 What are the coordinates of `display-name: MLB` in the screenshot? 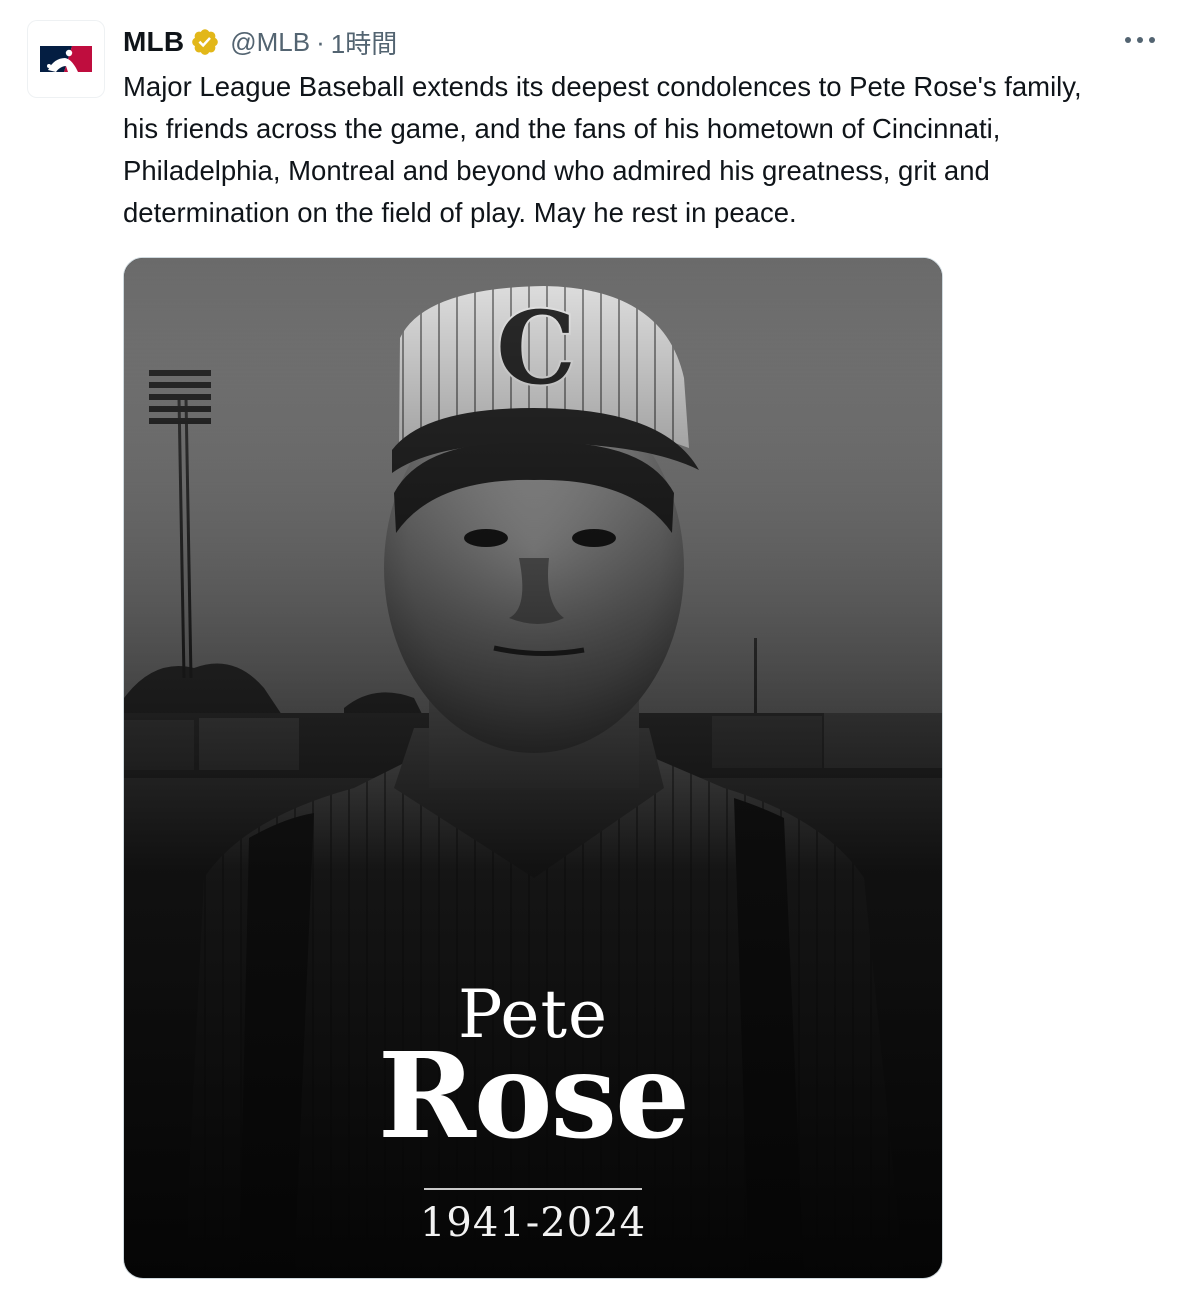 It's located at (153, 42).